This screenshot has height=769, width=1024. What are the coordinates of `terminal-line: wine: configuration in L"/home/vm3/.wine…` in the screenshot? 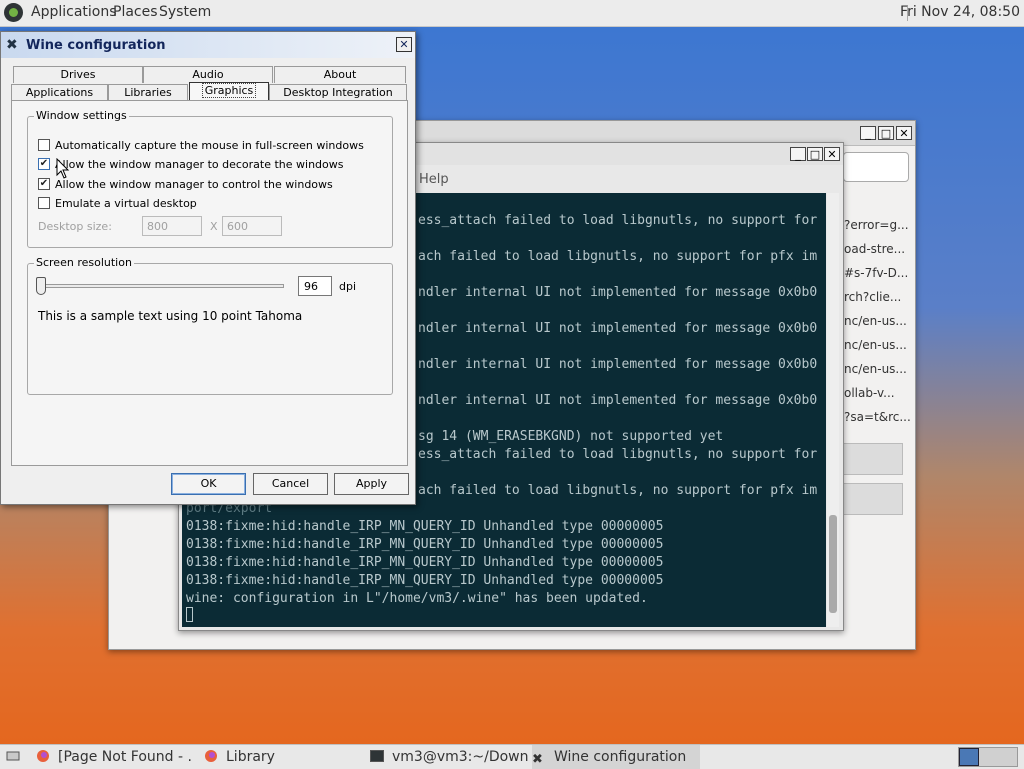 It's located at (417, 598).